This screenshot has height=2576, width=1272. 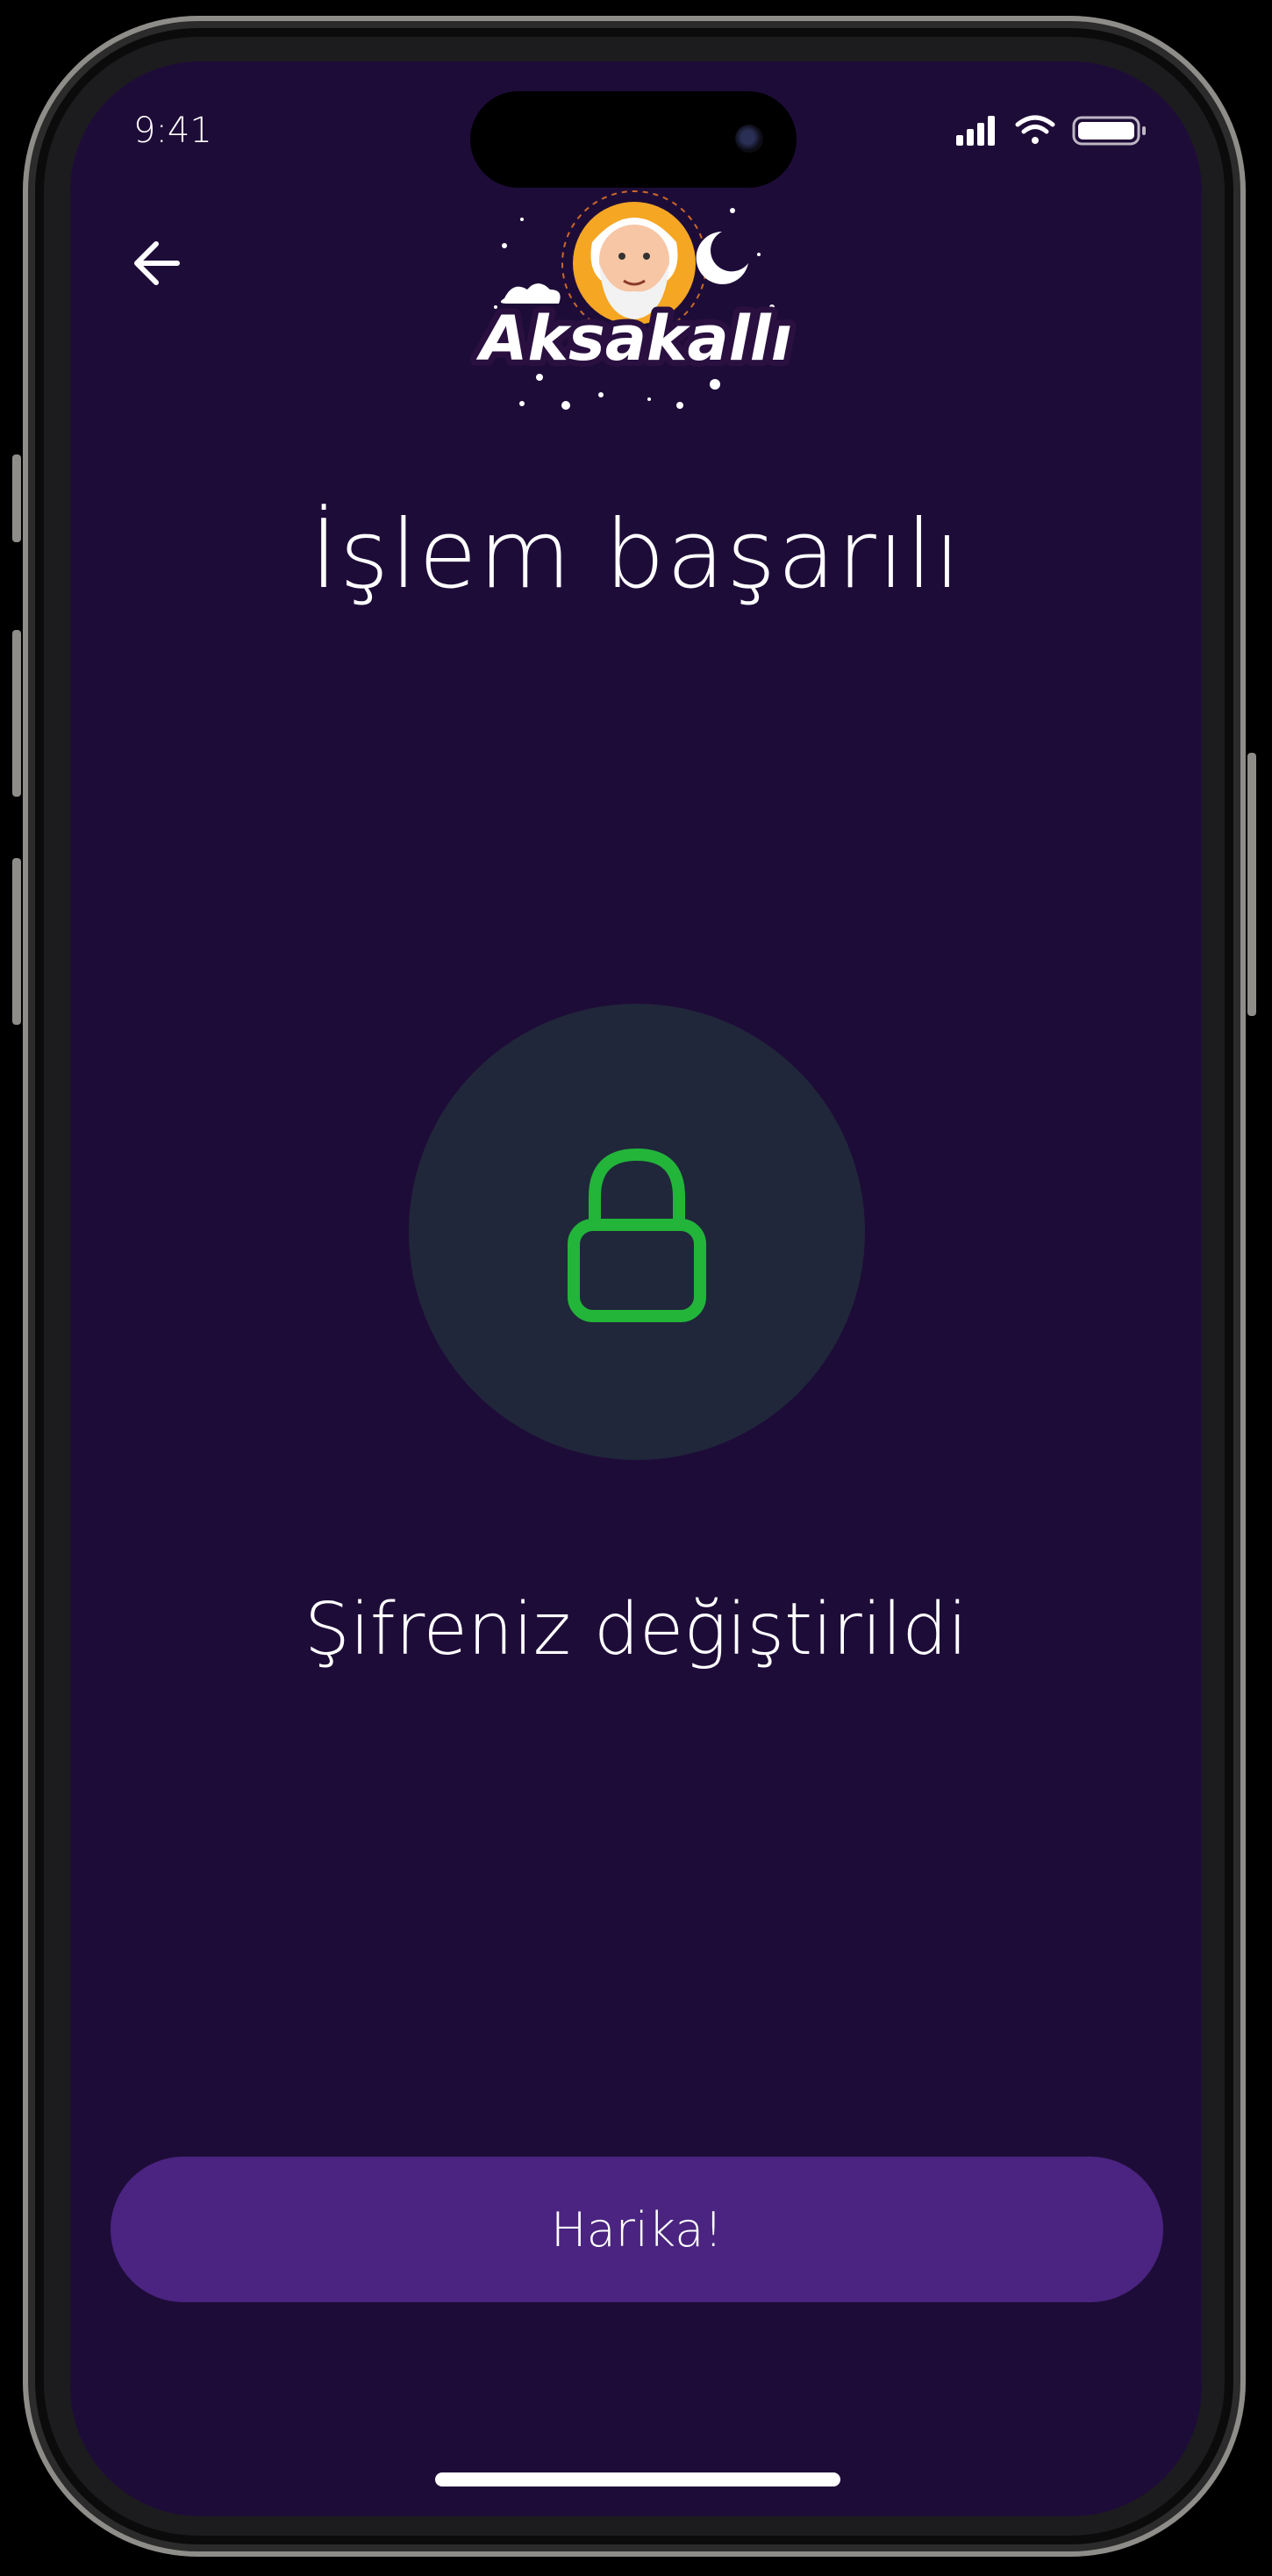 I want to click on front-camera, so click(x=749, y=139).